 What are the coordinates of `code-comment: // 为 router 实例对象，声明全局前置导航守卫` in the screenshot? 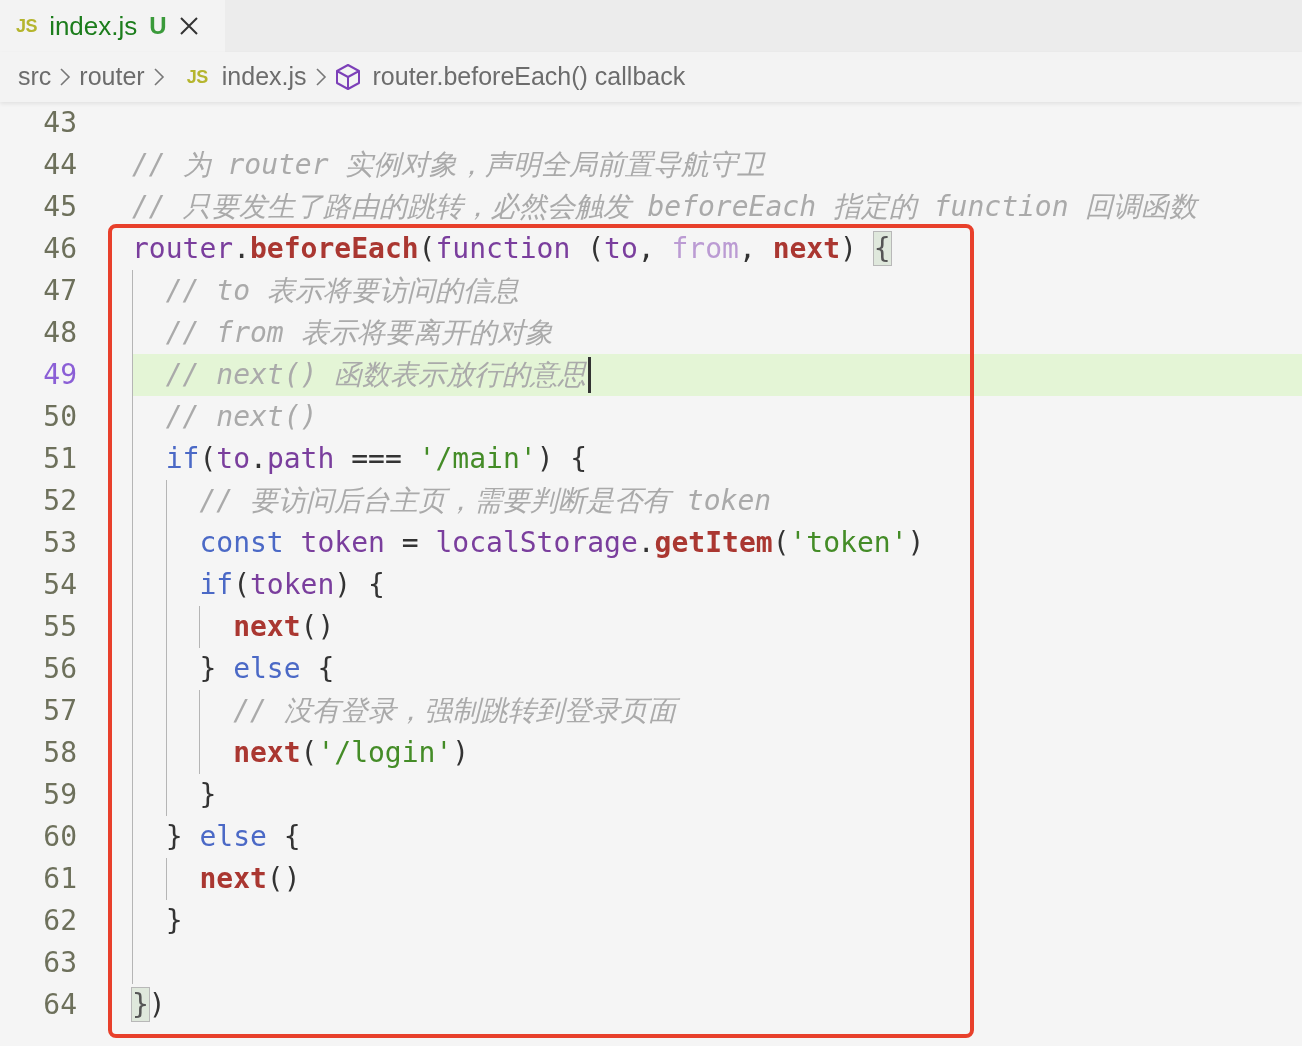 It's located at (449, 165).